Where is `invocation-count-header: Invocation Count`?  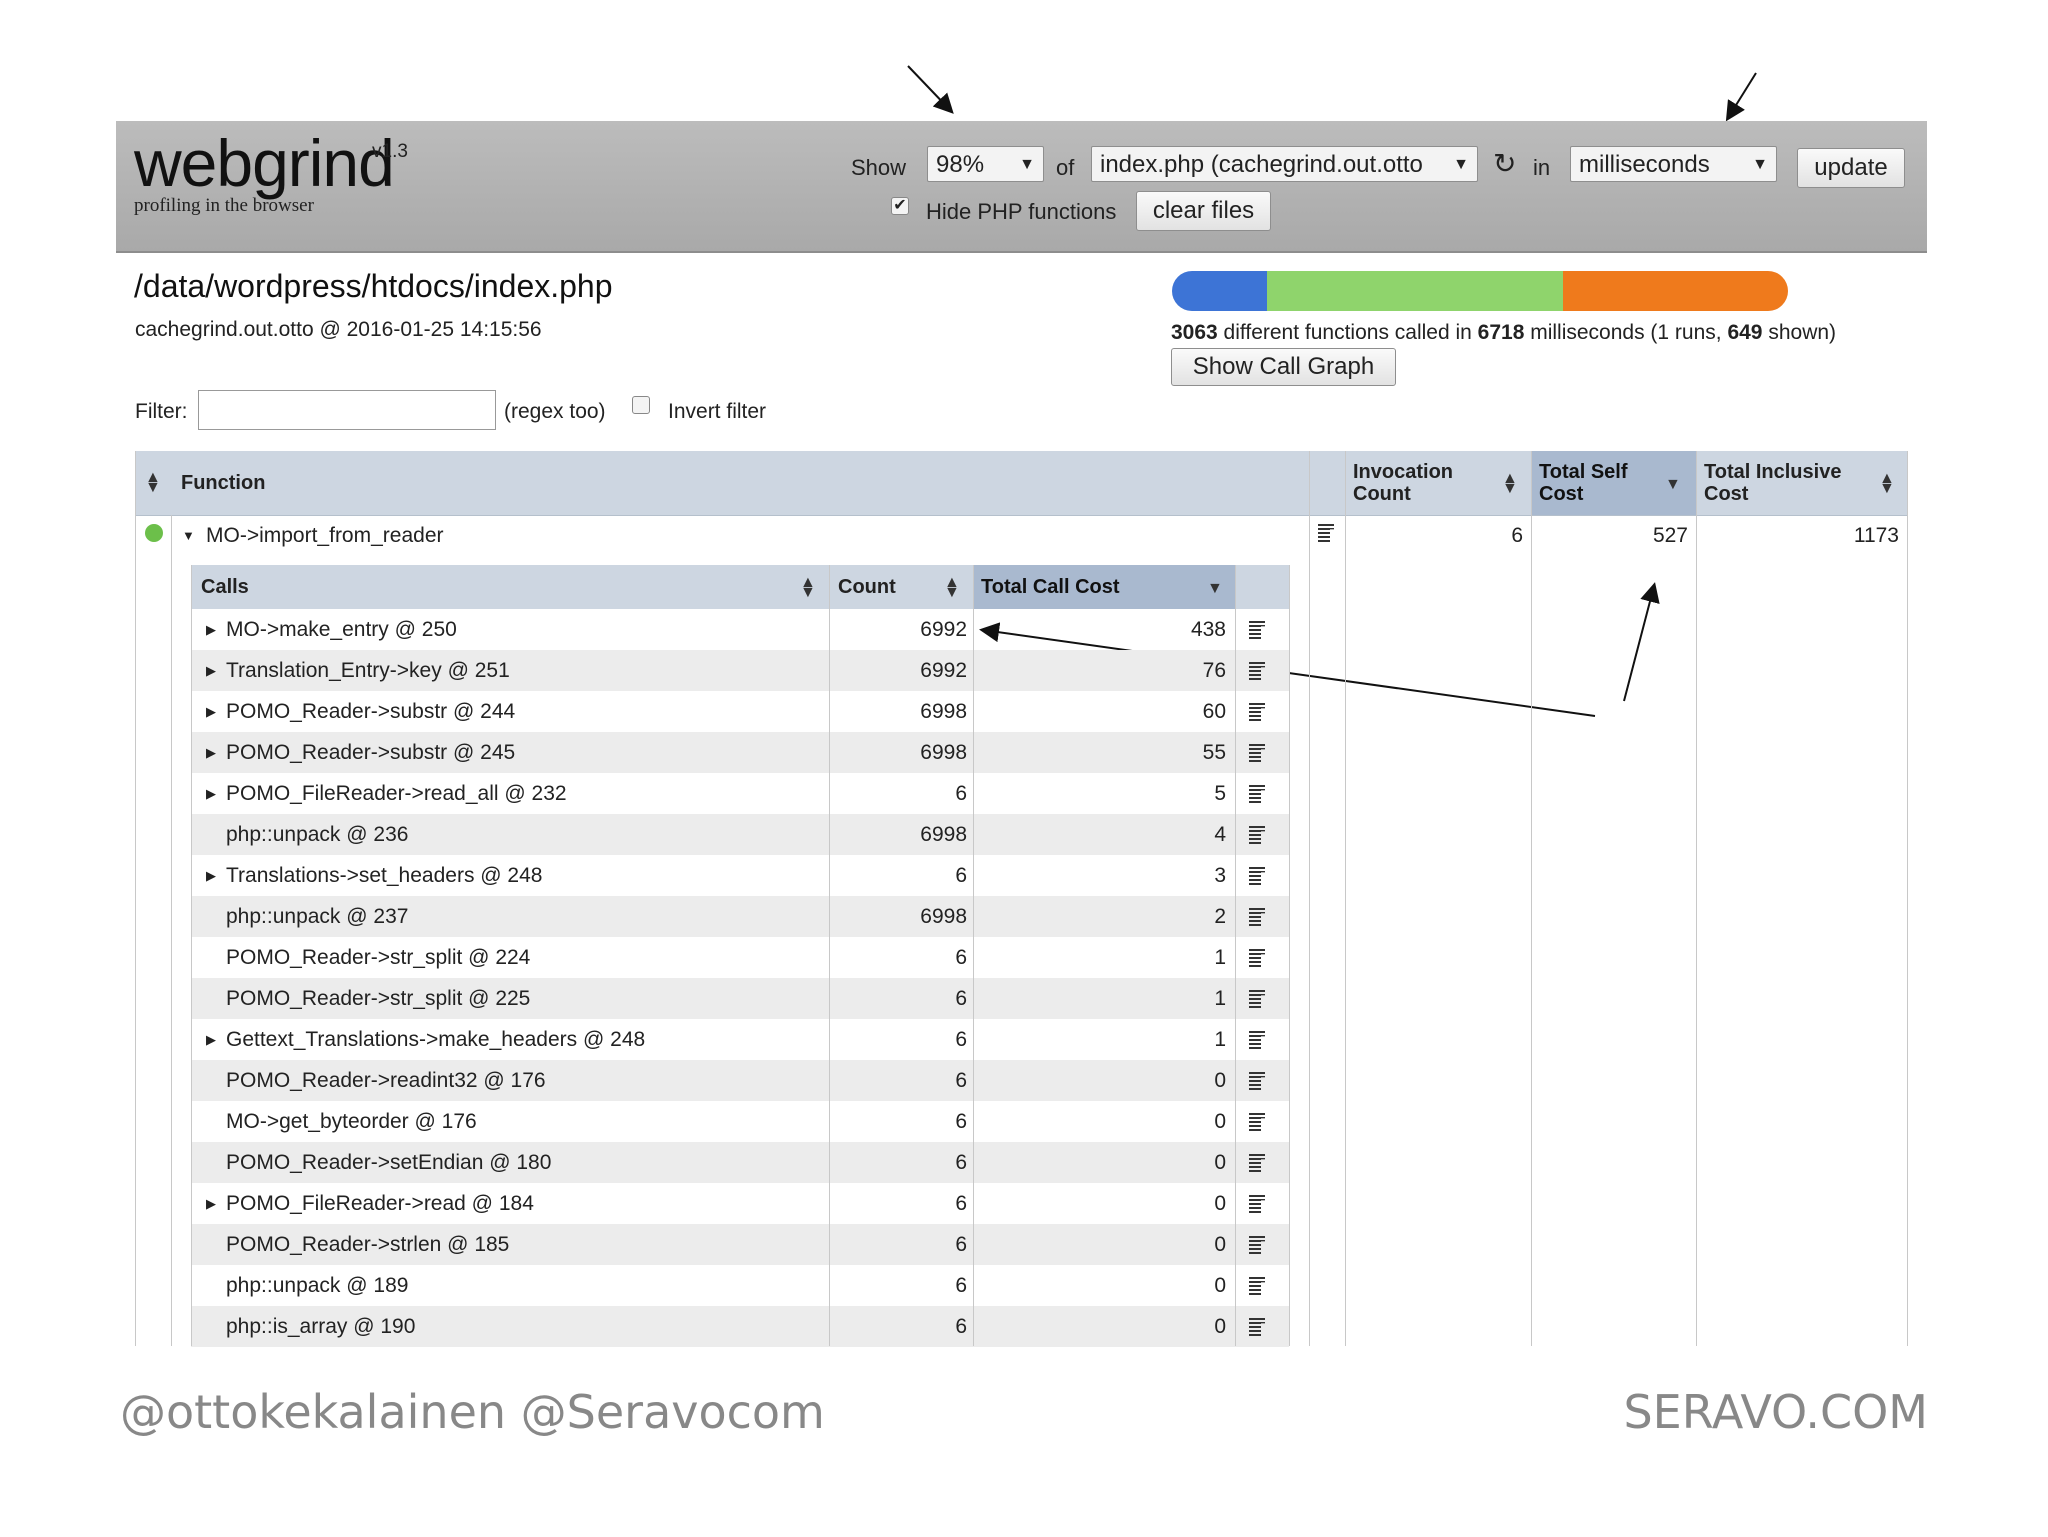 invocation-count-header: Invocation Count is located at coordinates (1413, 483).